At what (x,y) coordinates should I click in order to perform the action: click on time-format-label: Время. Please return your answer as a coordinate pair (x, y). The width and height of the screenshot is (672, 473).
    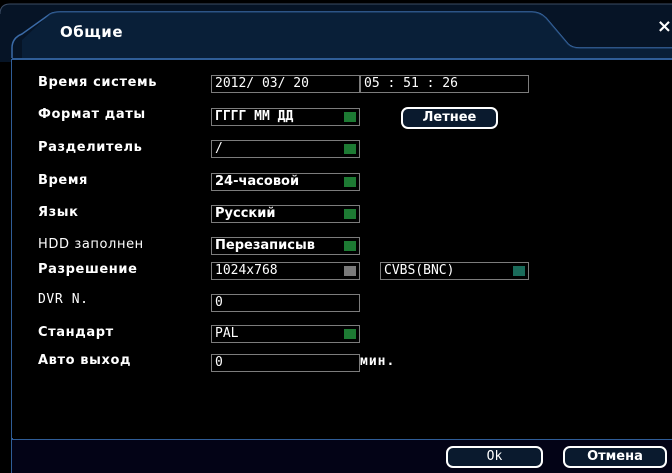
    Looking at the image, I should click on (63, 180).